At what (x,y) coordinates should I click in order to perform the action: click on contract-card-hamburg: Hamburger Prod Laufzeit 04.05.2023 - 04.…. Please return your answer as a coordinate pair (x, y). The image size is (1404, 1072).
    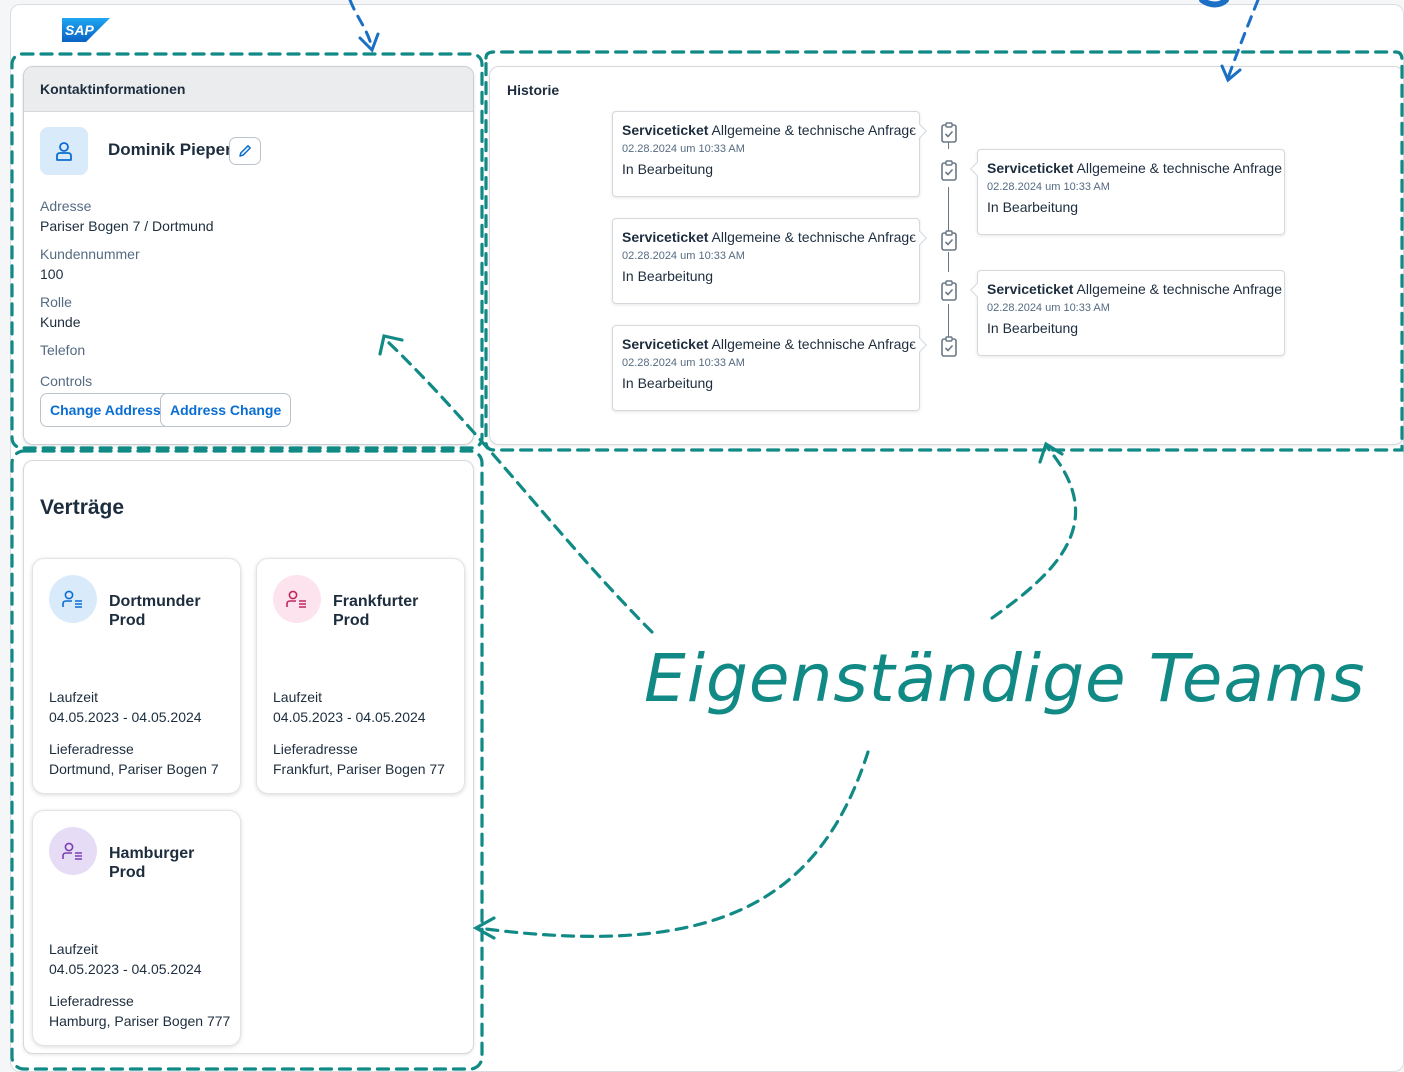
    Looking at the image, I should click on (136, 928).